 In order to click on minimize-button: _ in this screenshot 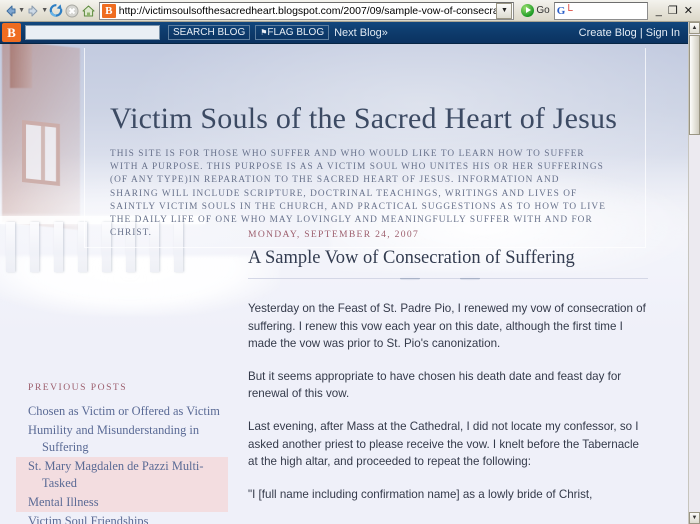, I will do `click(659, 10)`.